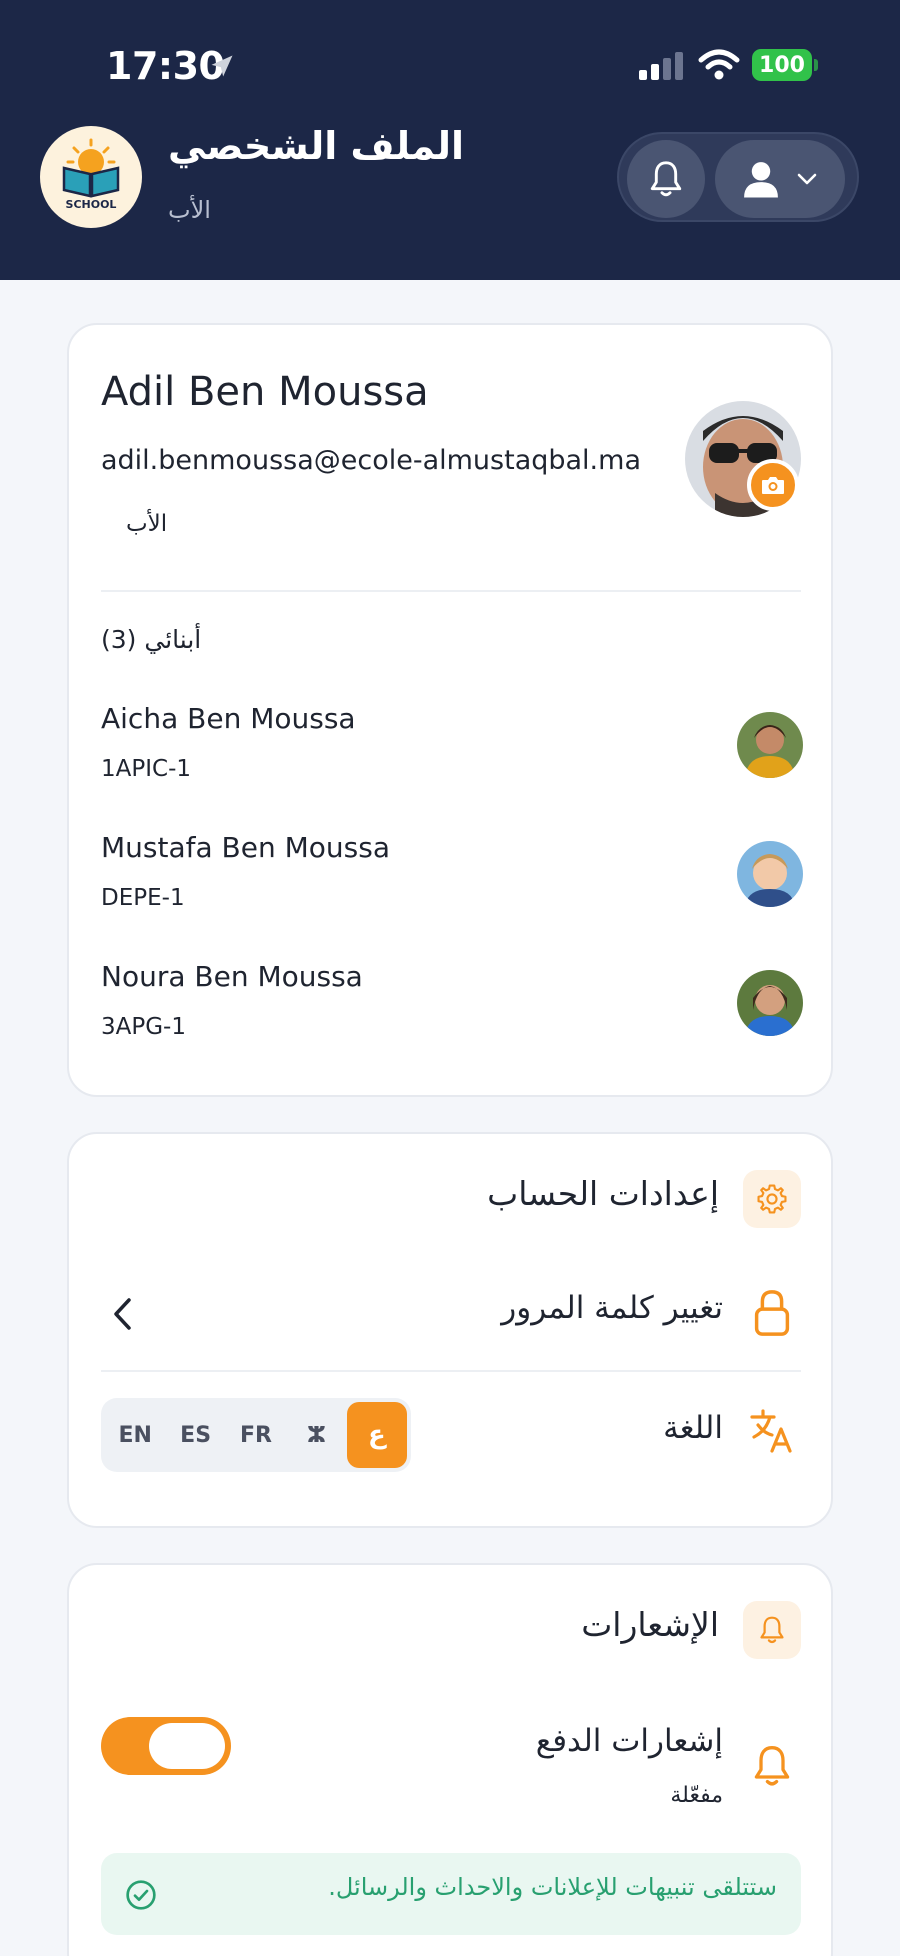  What do you see at coordinates (195, 1435) in the screenshot?
I see `language-option-es: ES` at bounding box center [195, 1435].